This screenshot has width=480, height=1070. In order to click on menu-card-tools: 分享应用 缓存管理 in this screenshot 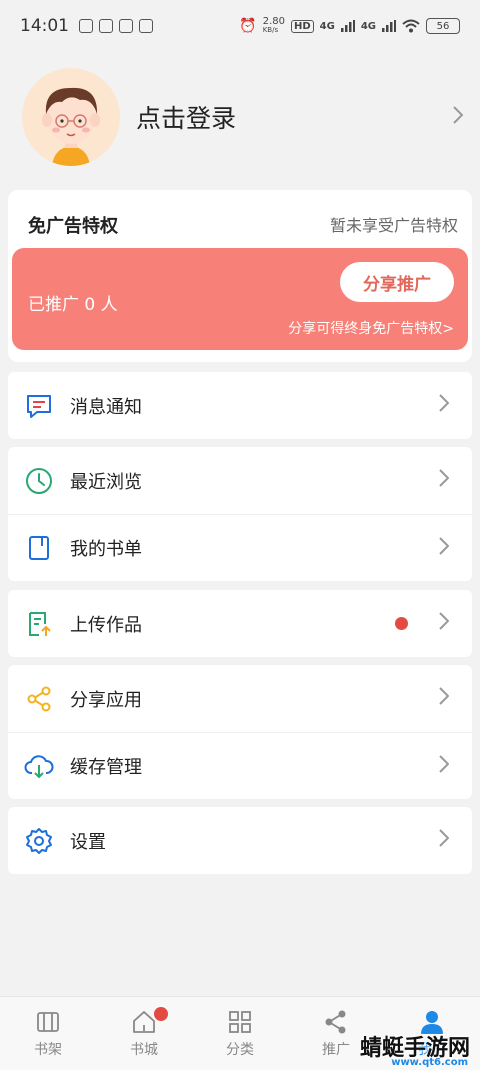, I will do `click(240, 732)`.